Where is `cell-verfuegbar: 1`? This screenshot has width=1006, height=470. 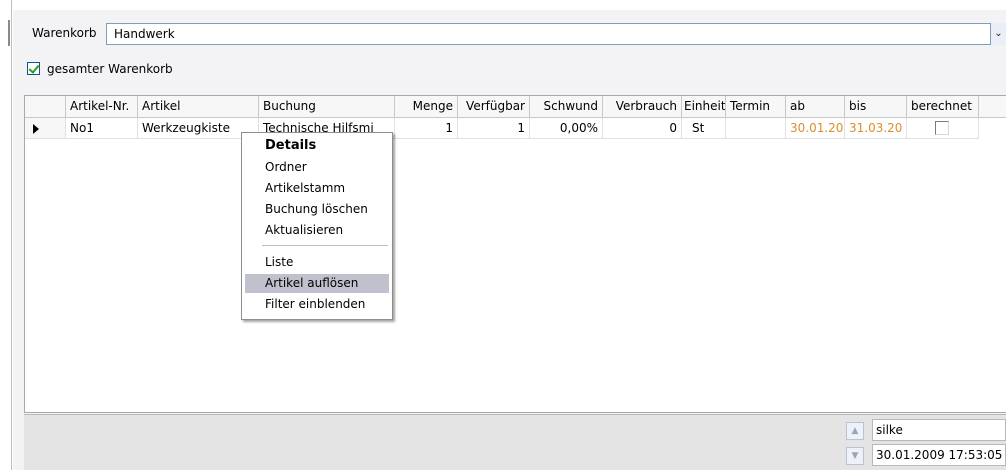
cell-verfuegbar: 1 is located at coordinates (494, 128).